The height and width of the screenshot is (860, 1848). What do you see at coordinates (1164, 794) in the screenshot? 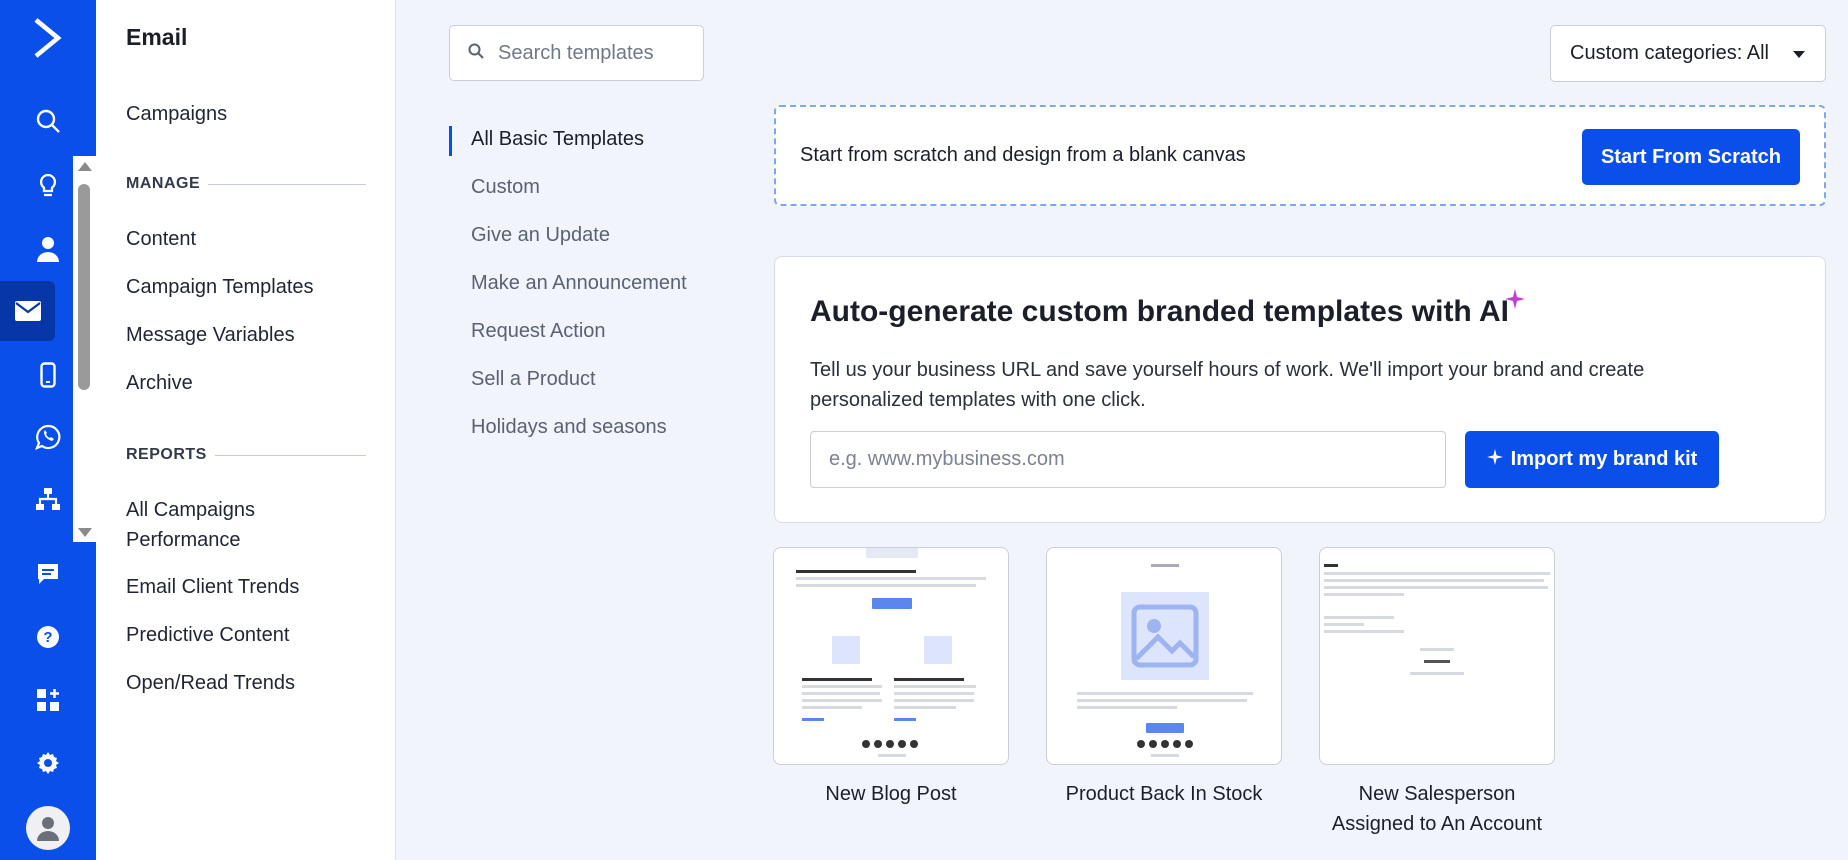
I see `template-name: Product Back In Stock` at bounding box center [1164, 794].